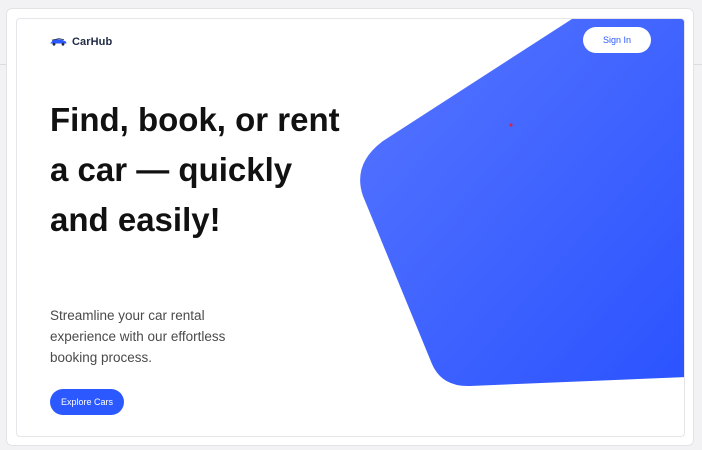 The height and width of the screenshot is (450, 702). I want to click on logo: CarHub, so click(81, 42).